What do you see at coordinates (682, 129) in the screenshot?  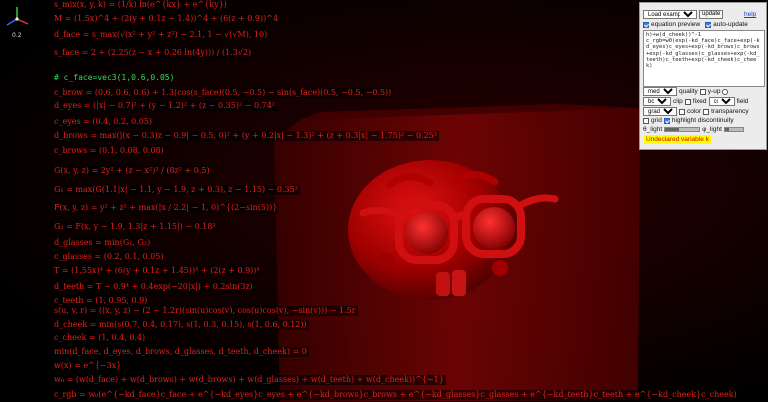 I see `theta-light-slider` at bounding box center [682, 129].